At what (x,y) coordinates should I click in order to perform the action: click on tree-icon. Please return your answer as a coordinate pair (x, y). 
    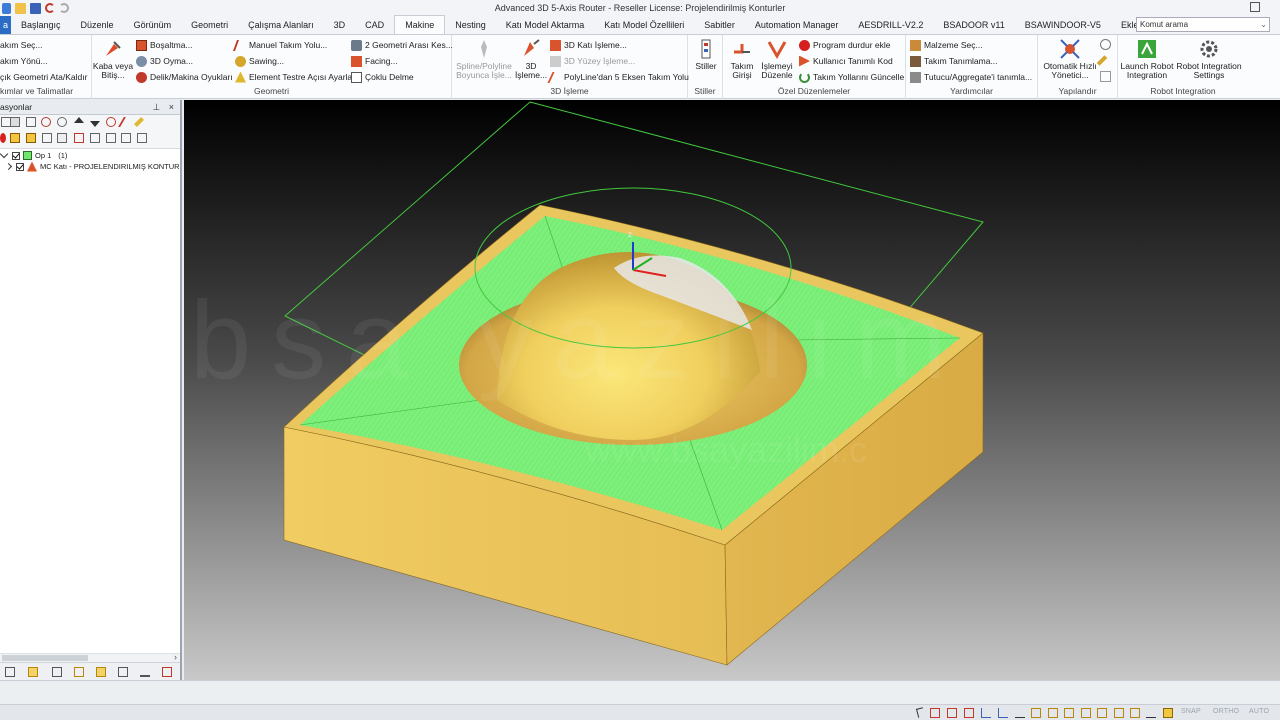
    Looking at the image, I should click on (111, 138).